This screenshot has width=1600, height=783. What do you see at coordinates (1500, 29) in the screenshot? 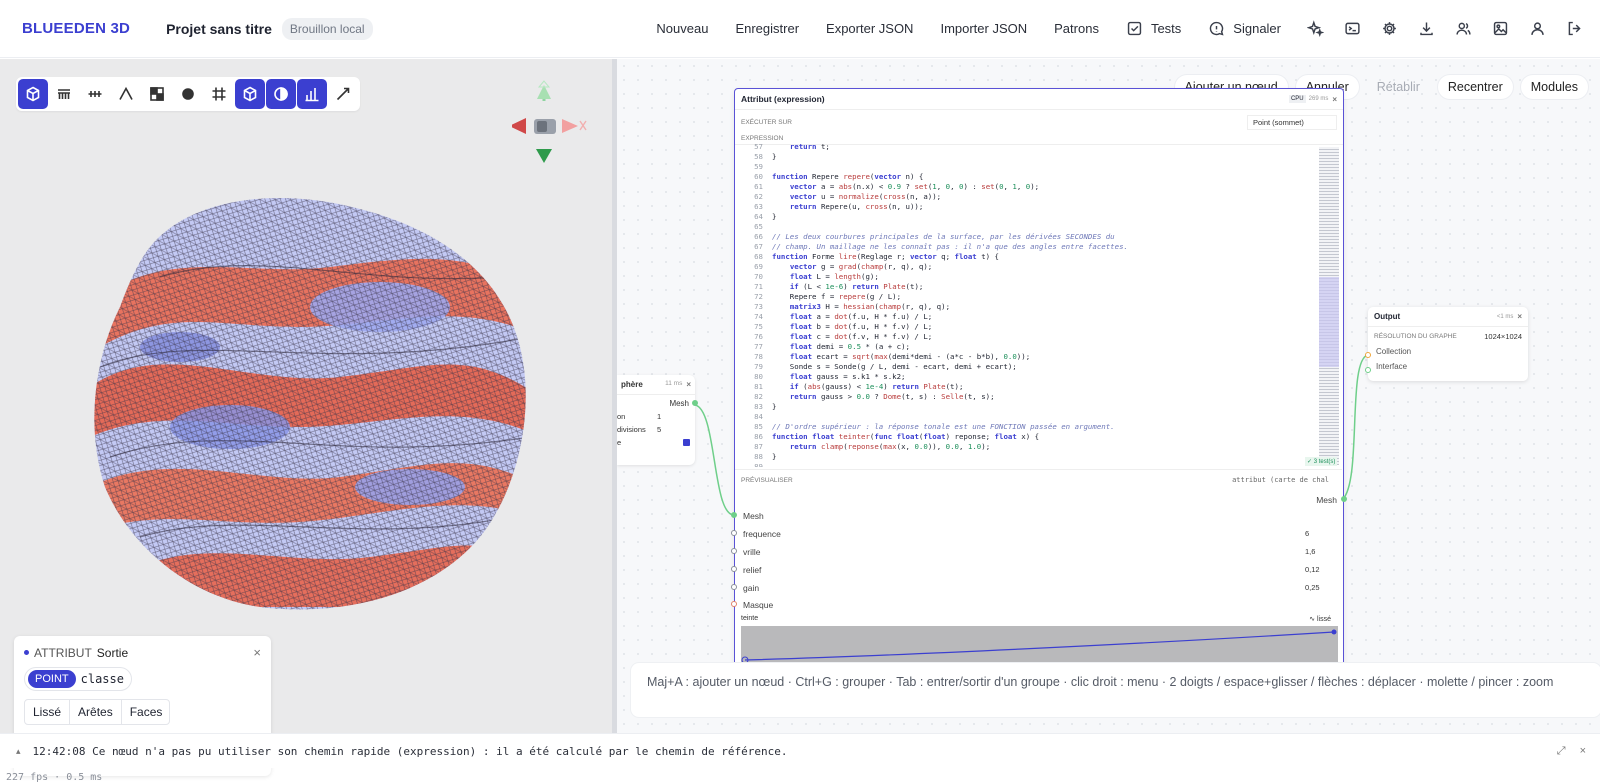
I see `image-icon` at bounding box center [1500, 29].